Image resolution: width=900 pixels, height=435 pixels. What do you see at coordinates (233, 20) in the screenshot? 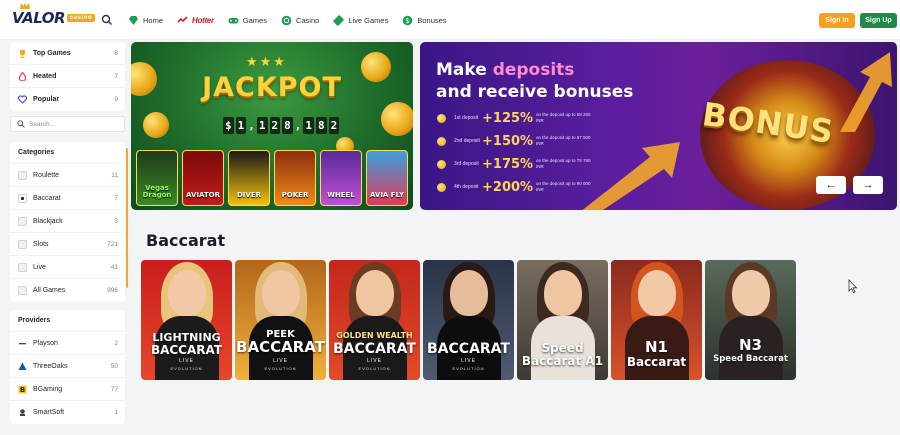
I see `gamepad-icon` at bounding box center [233, 20].